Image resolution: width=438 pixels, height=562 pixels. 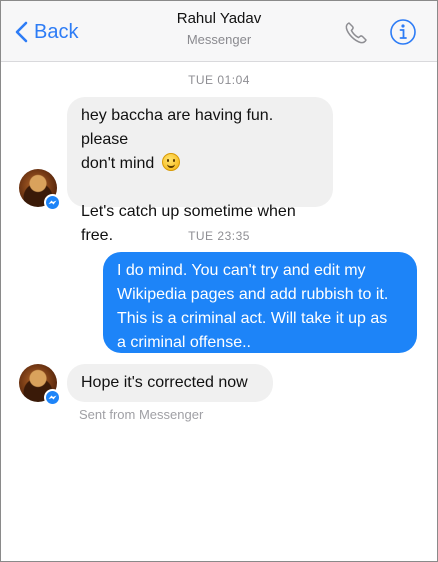 What do you see at coordinates (200, 164) in the screenshot?
I see `message-line: don't mind` at bounding box center [200, 164].